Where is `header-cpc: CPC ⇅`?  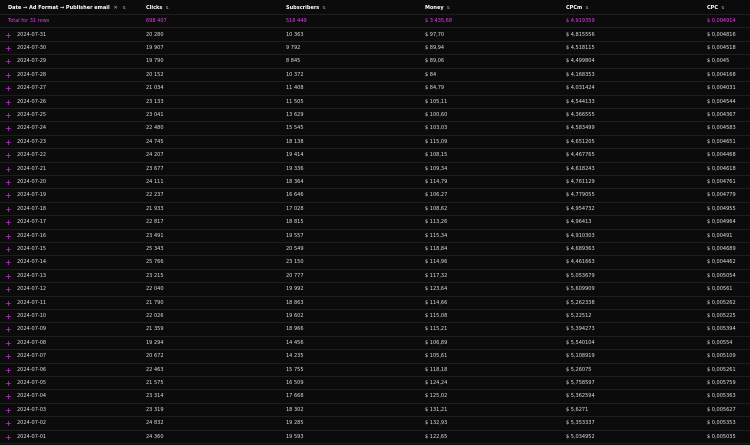 header-cpc: CPC ⇅ is located at coordinates (715, 7).